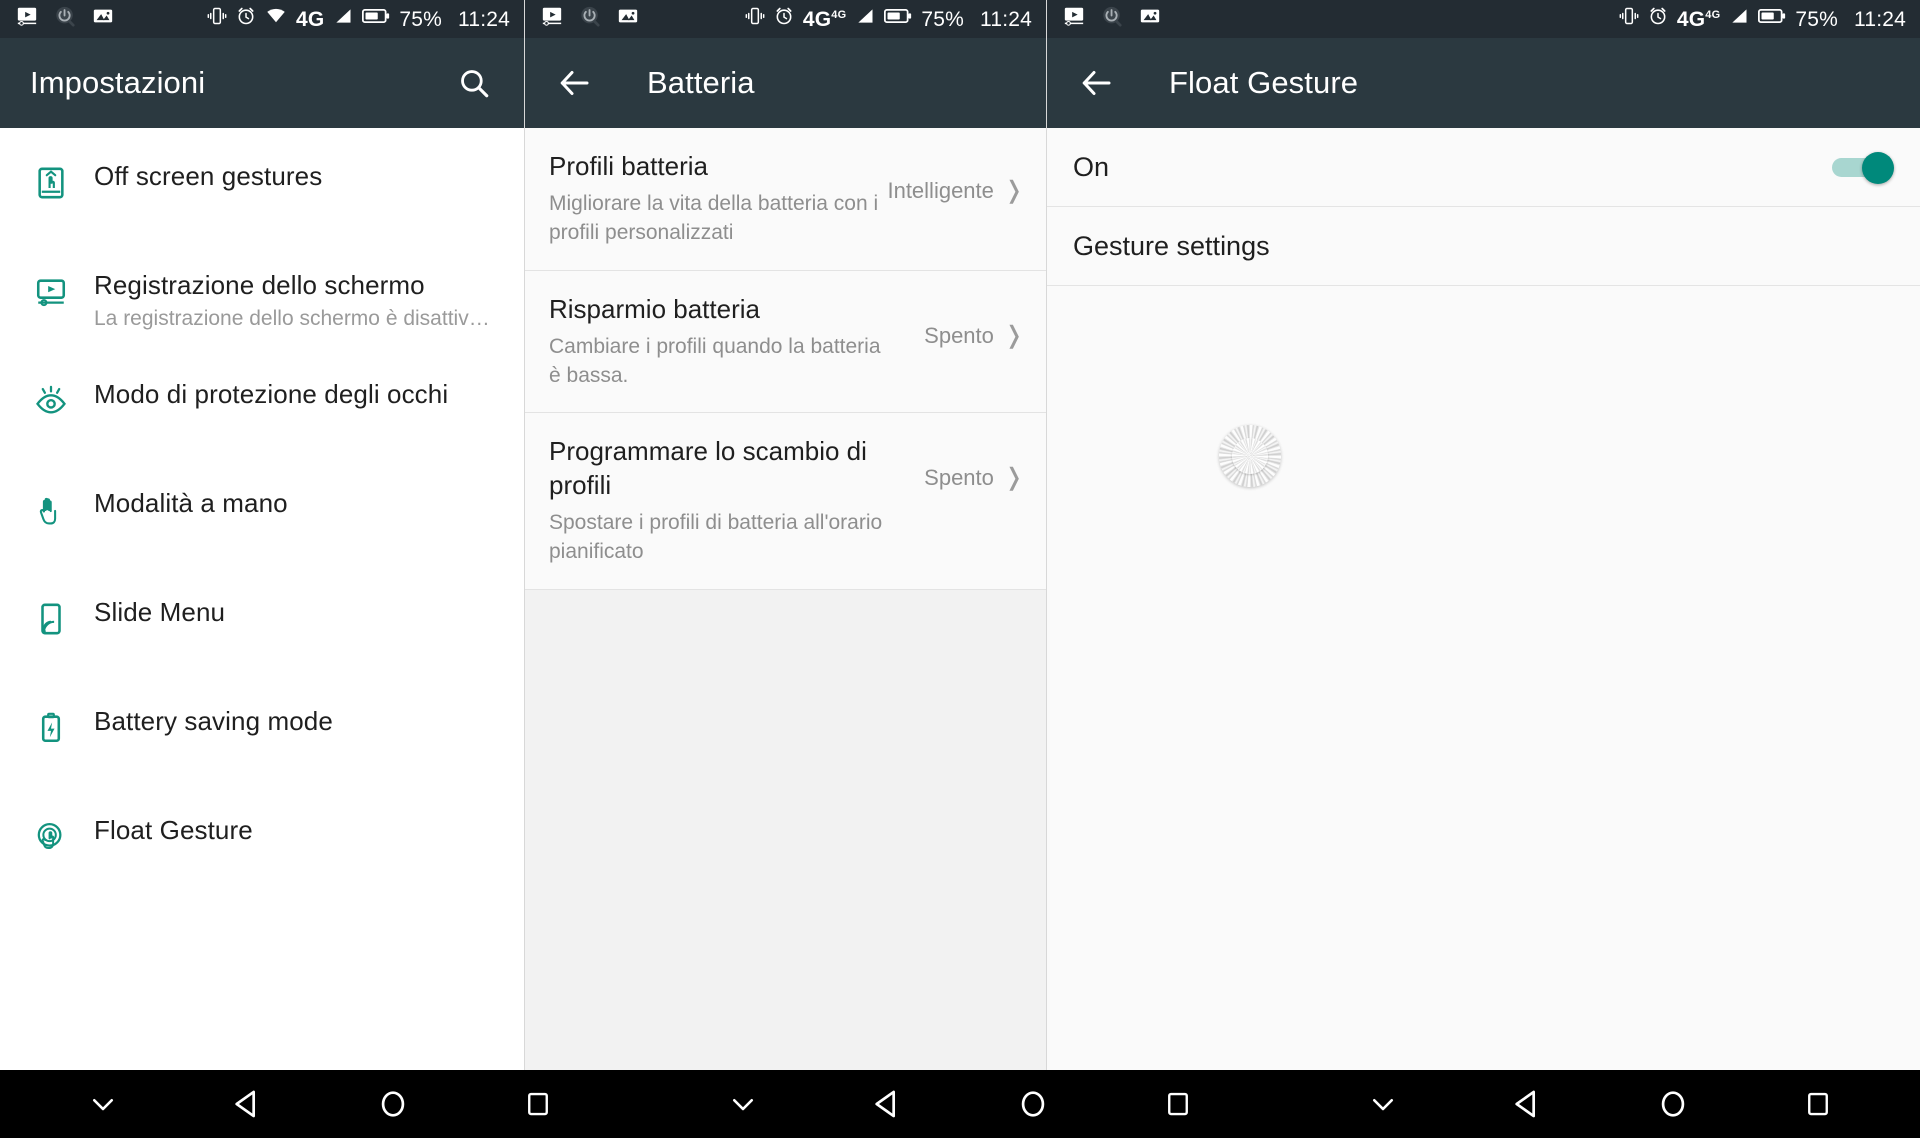  Describe the element at coordinates (173, 830) in the screenshot. I see `sidebar-item-label: Float Gesture` at that location.